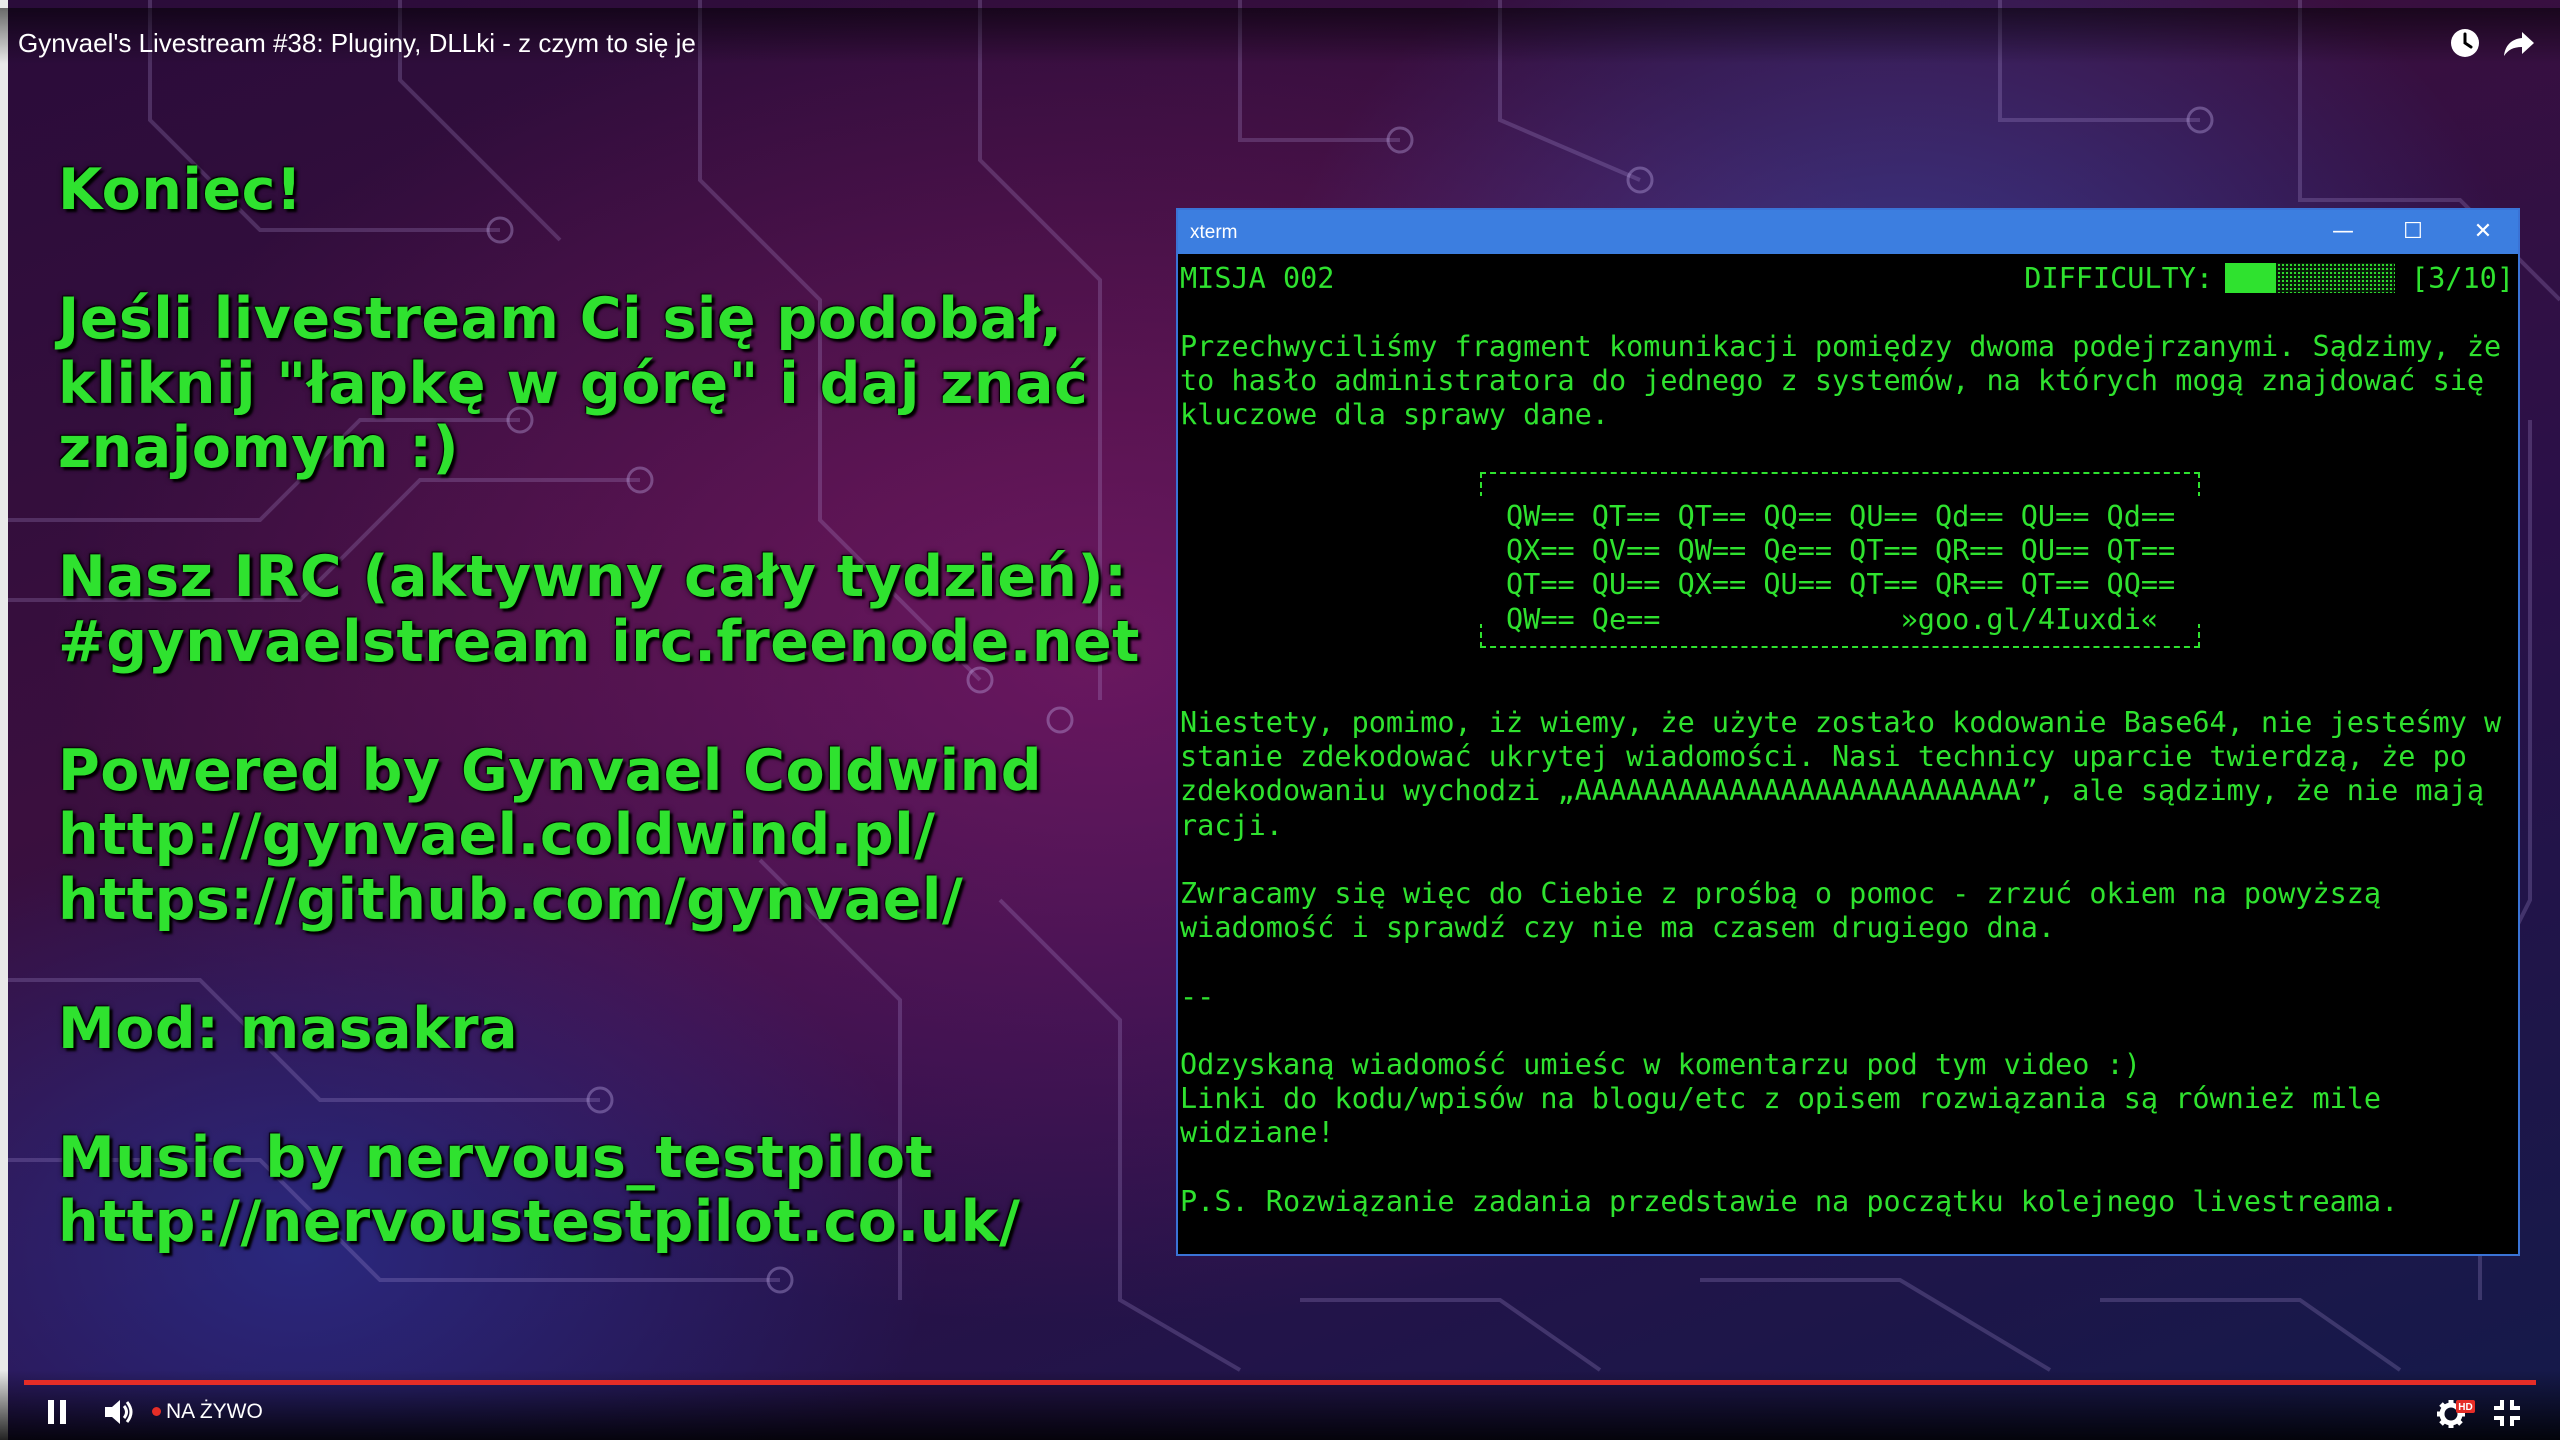  I want to click on maximize-button: ☐, so click(2413, 232).